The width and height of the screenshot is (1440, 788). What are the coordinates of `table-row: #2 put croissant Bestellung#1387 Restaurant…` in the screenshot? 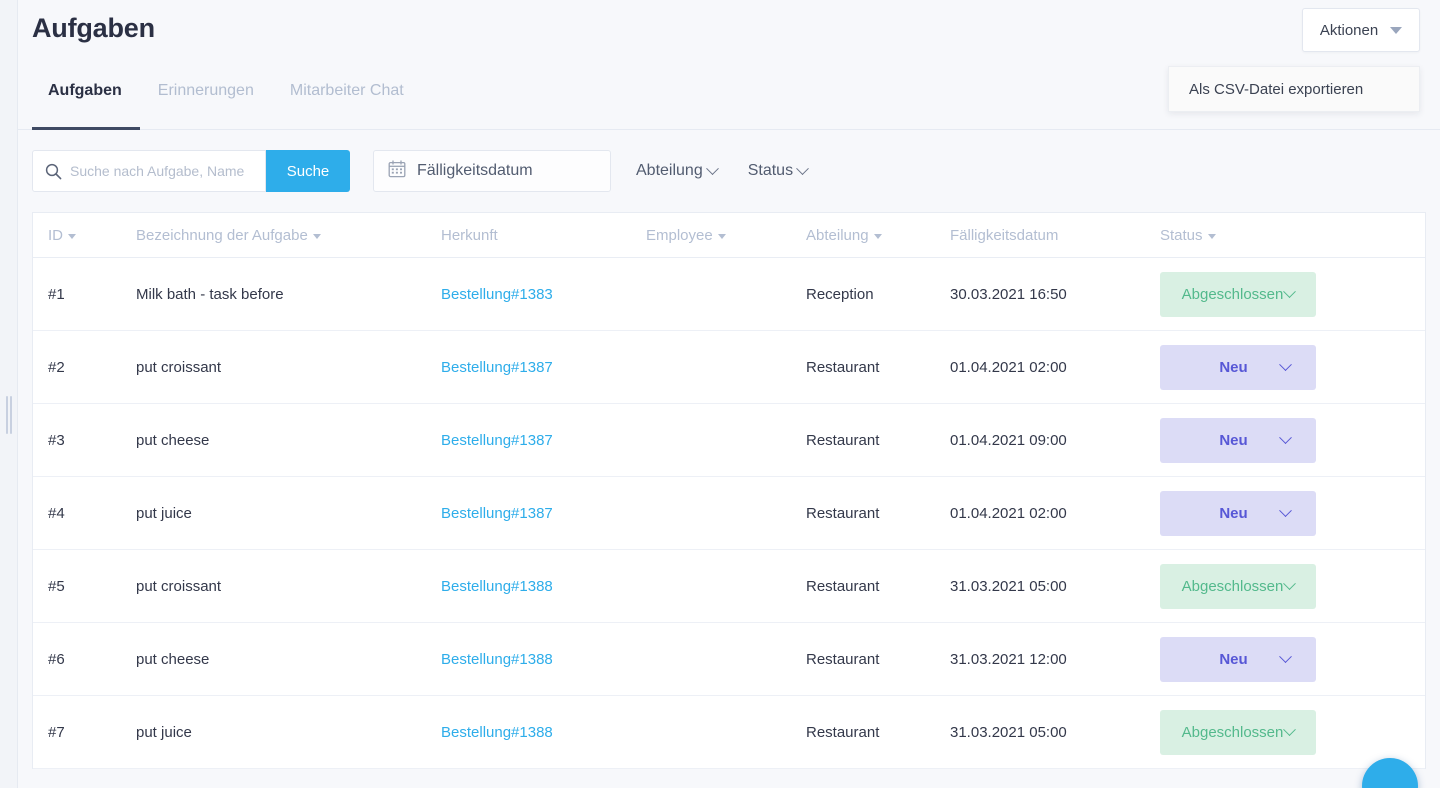 It's located at (729, 367).